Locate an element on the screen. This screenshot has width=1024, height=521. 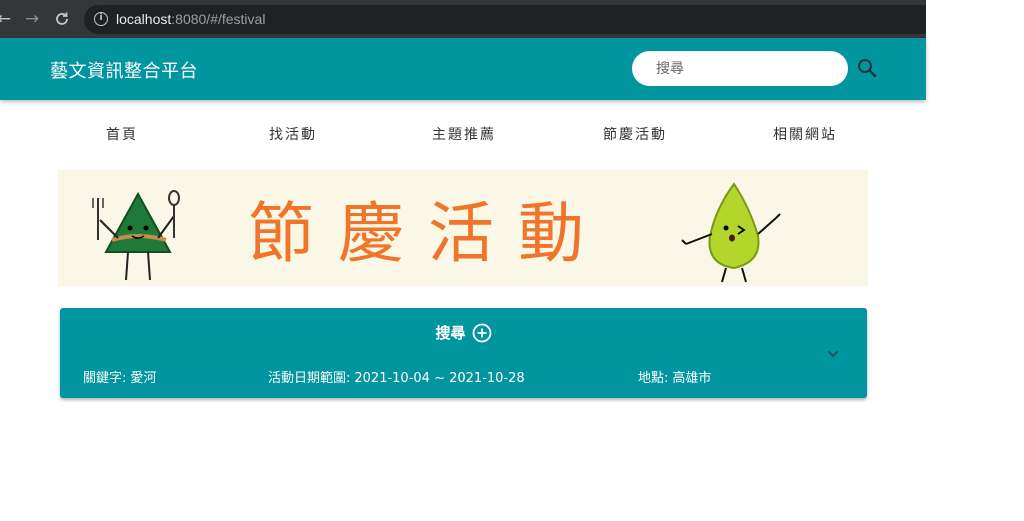
keyword-filter: 關鍵字: 愛河 is located at coordinates (119, 376).